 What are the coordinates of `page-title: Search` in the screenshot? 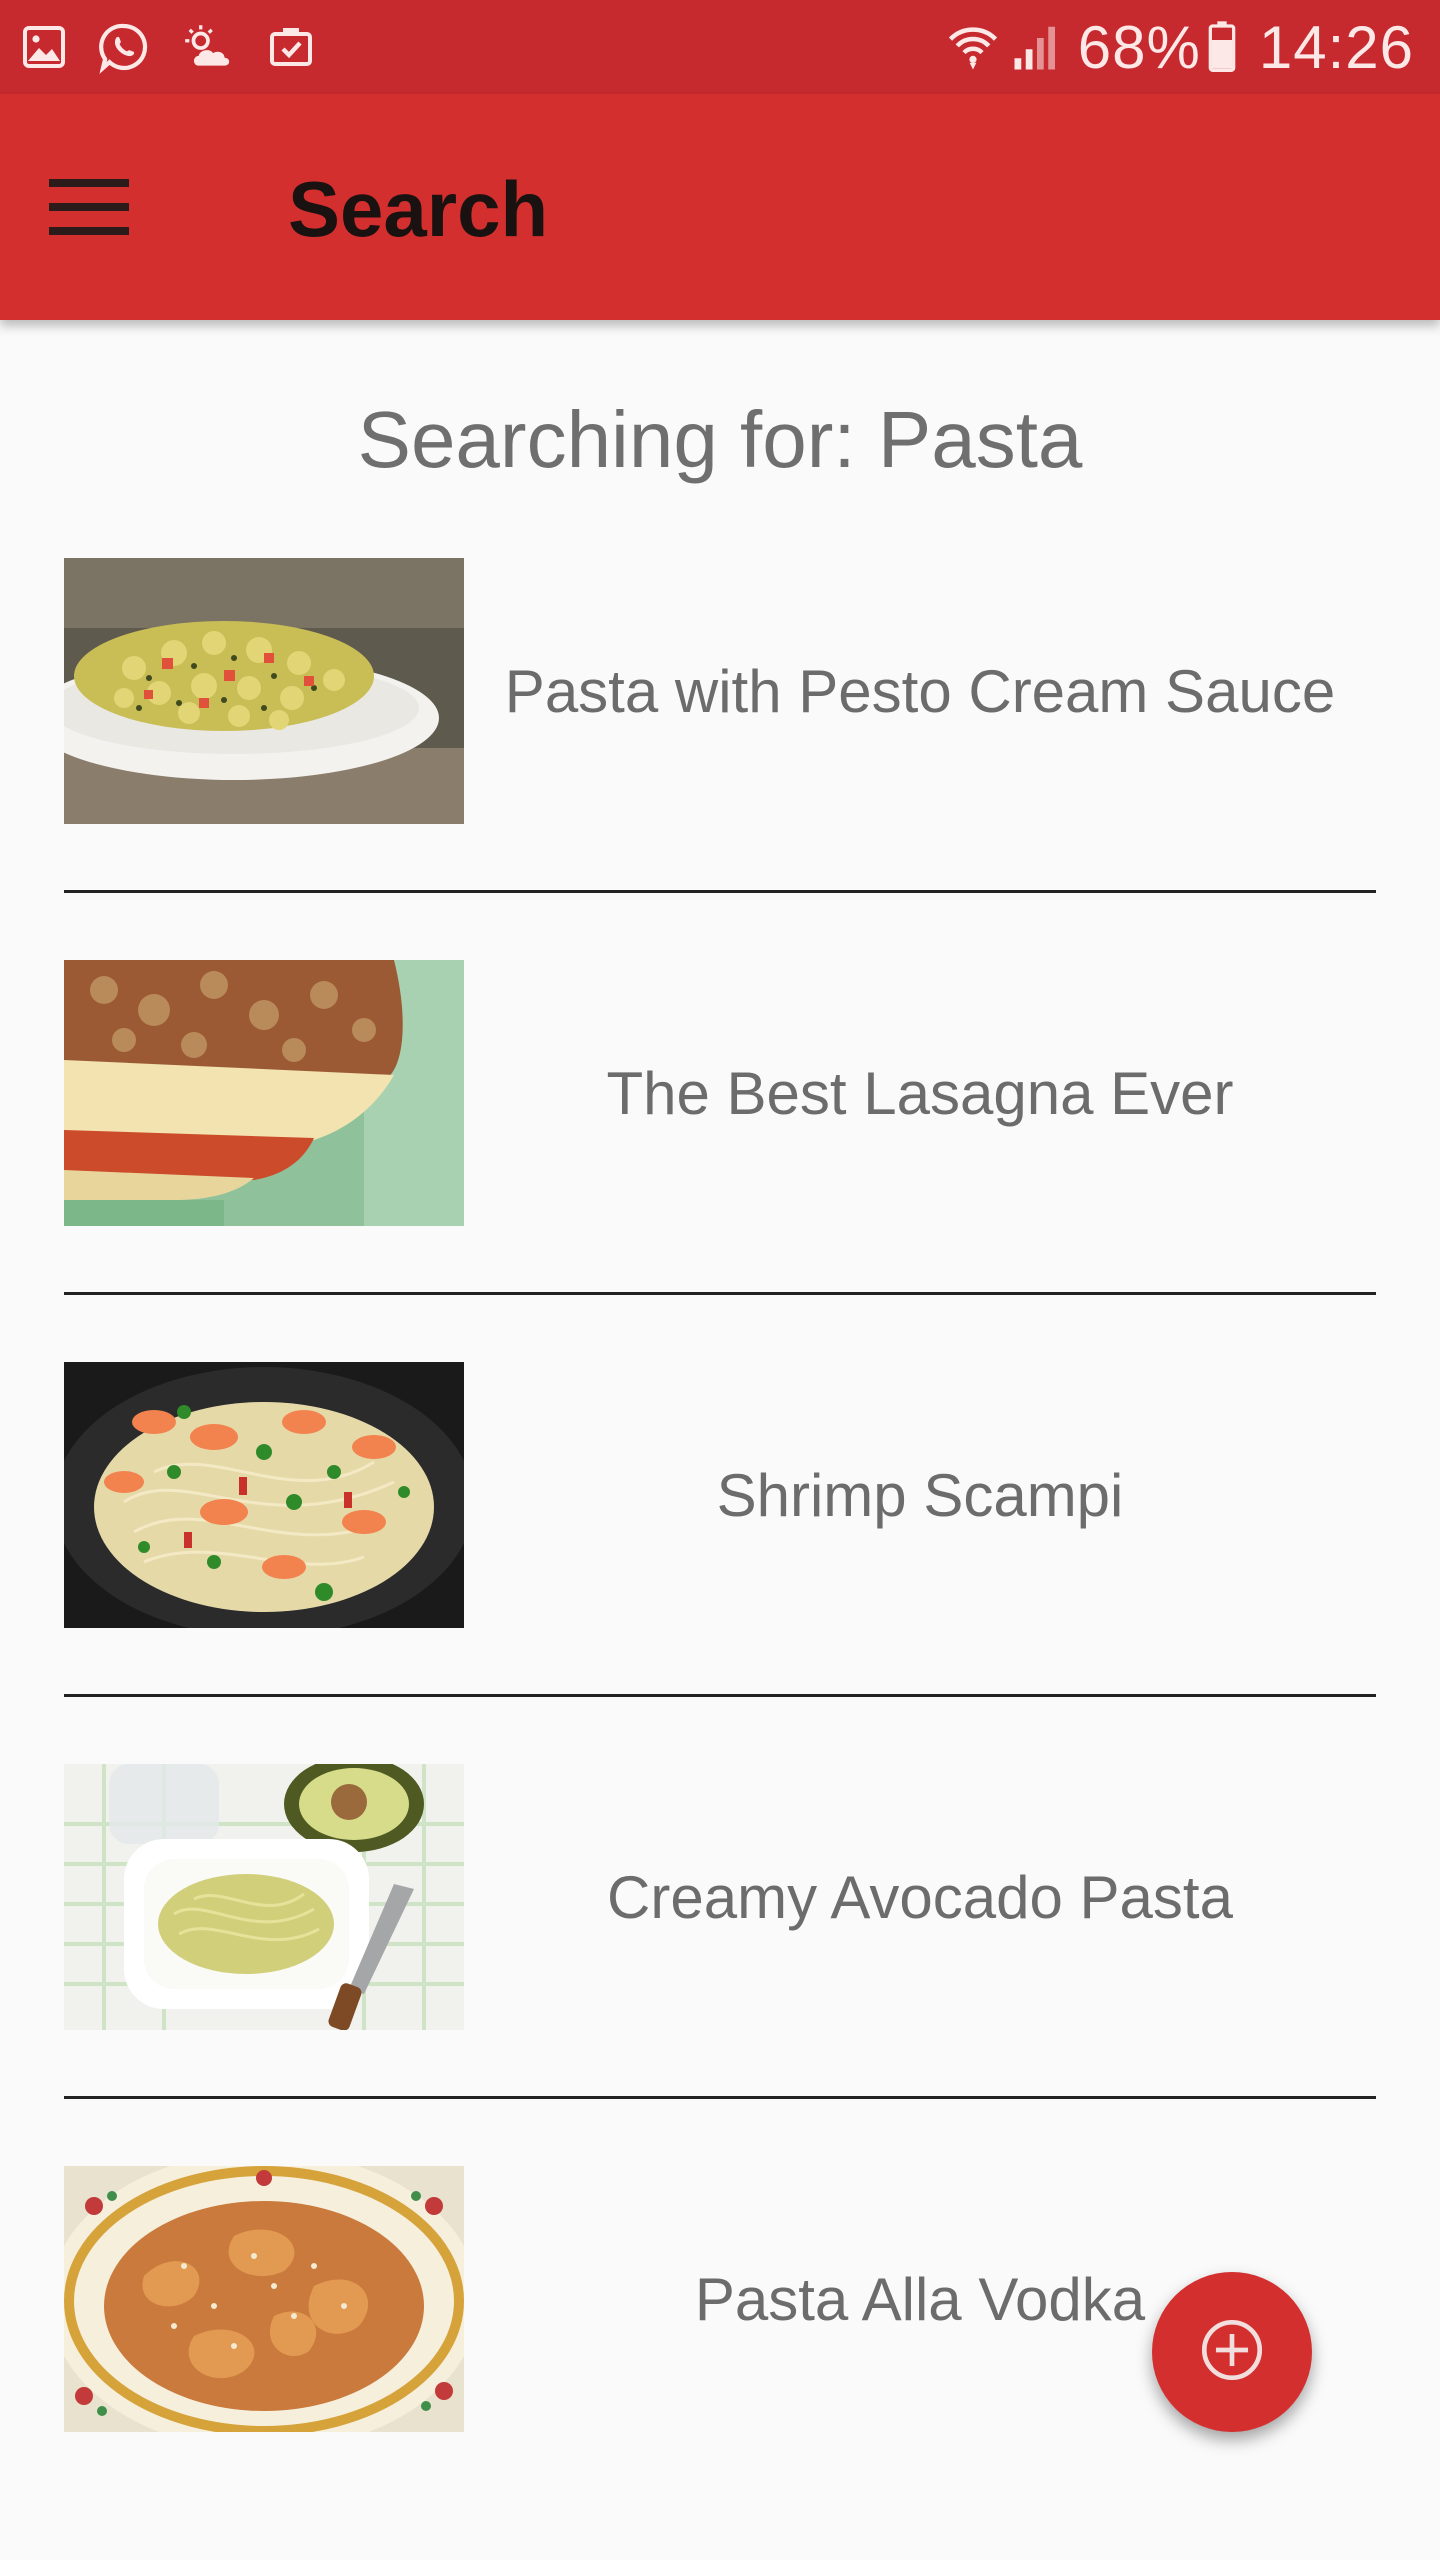 It's located at (418, 209).